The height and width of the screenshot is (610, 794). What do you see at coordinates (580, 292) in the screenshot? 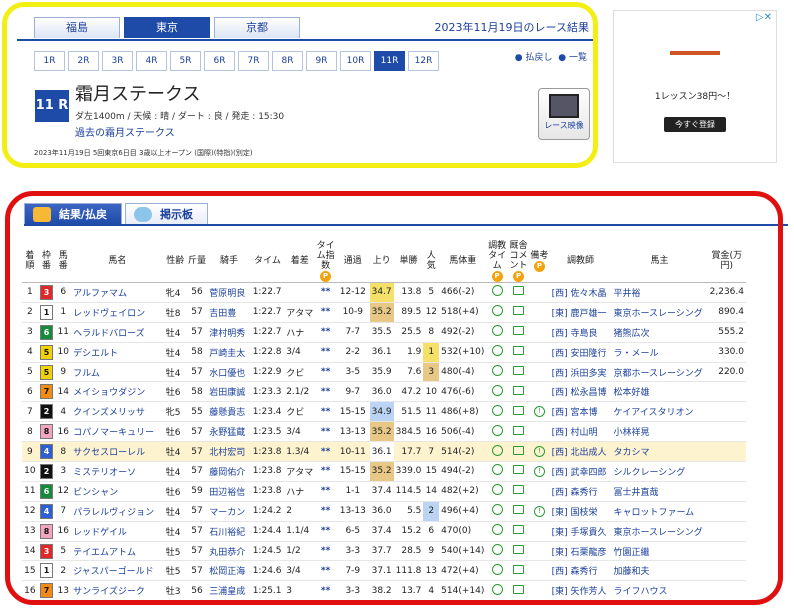
I see `trainer-link: [西] 佐々木晶` at bounding box center [580, 292].